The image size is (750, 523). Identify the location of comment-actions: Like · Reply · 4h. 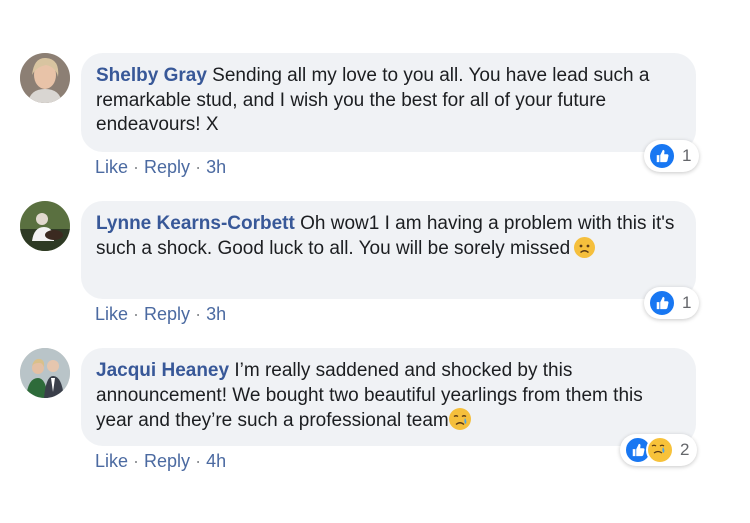
(160, 461).